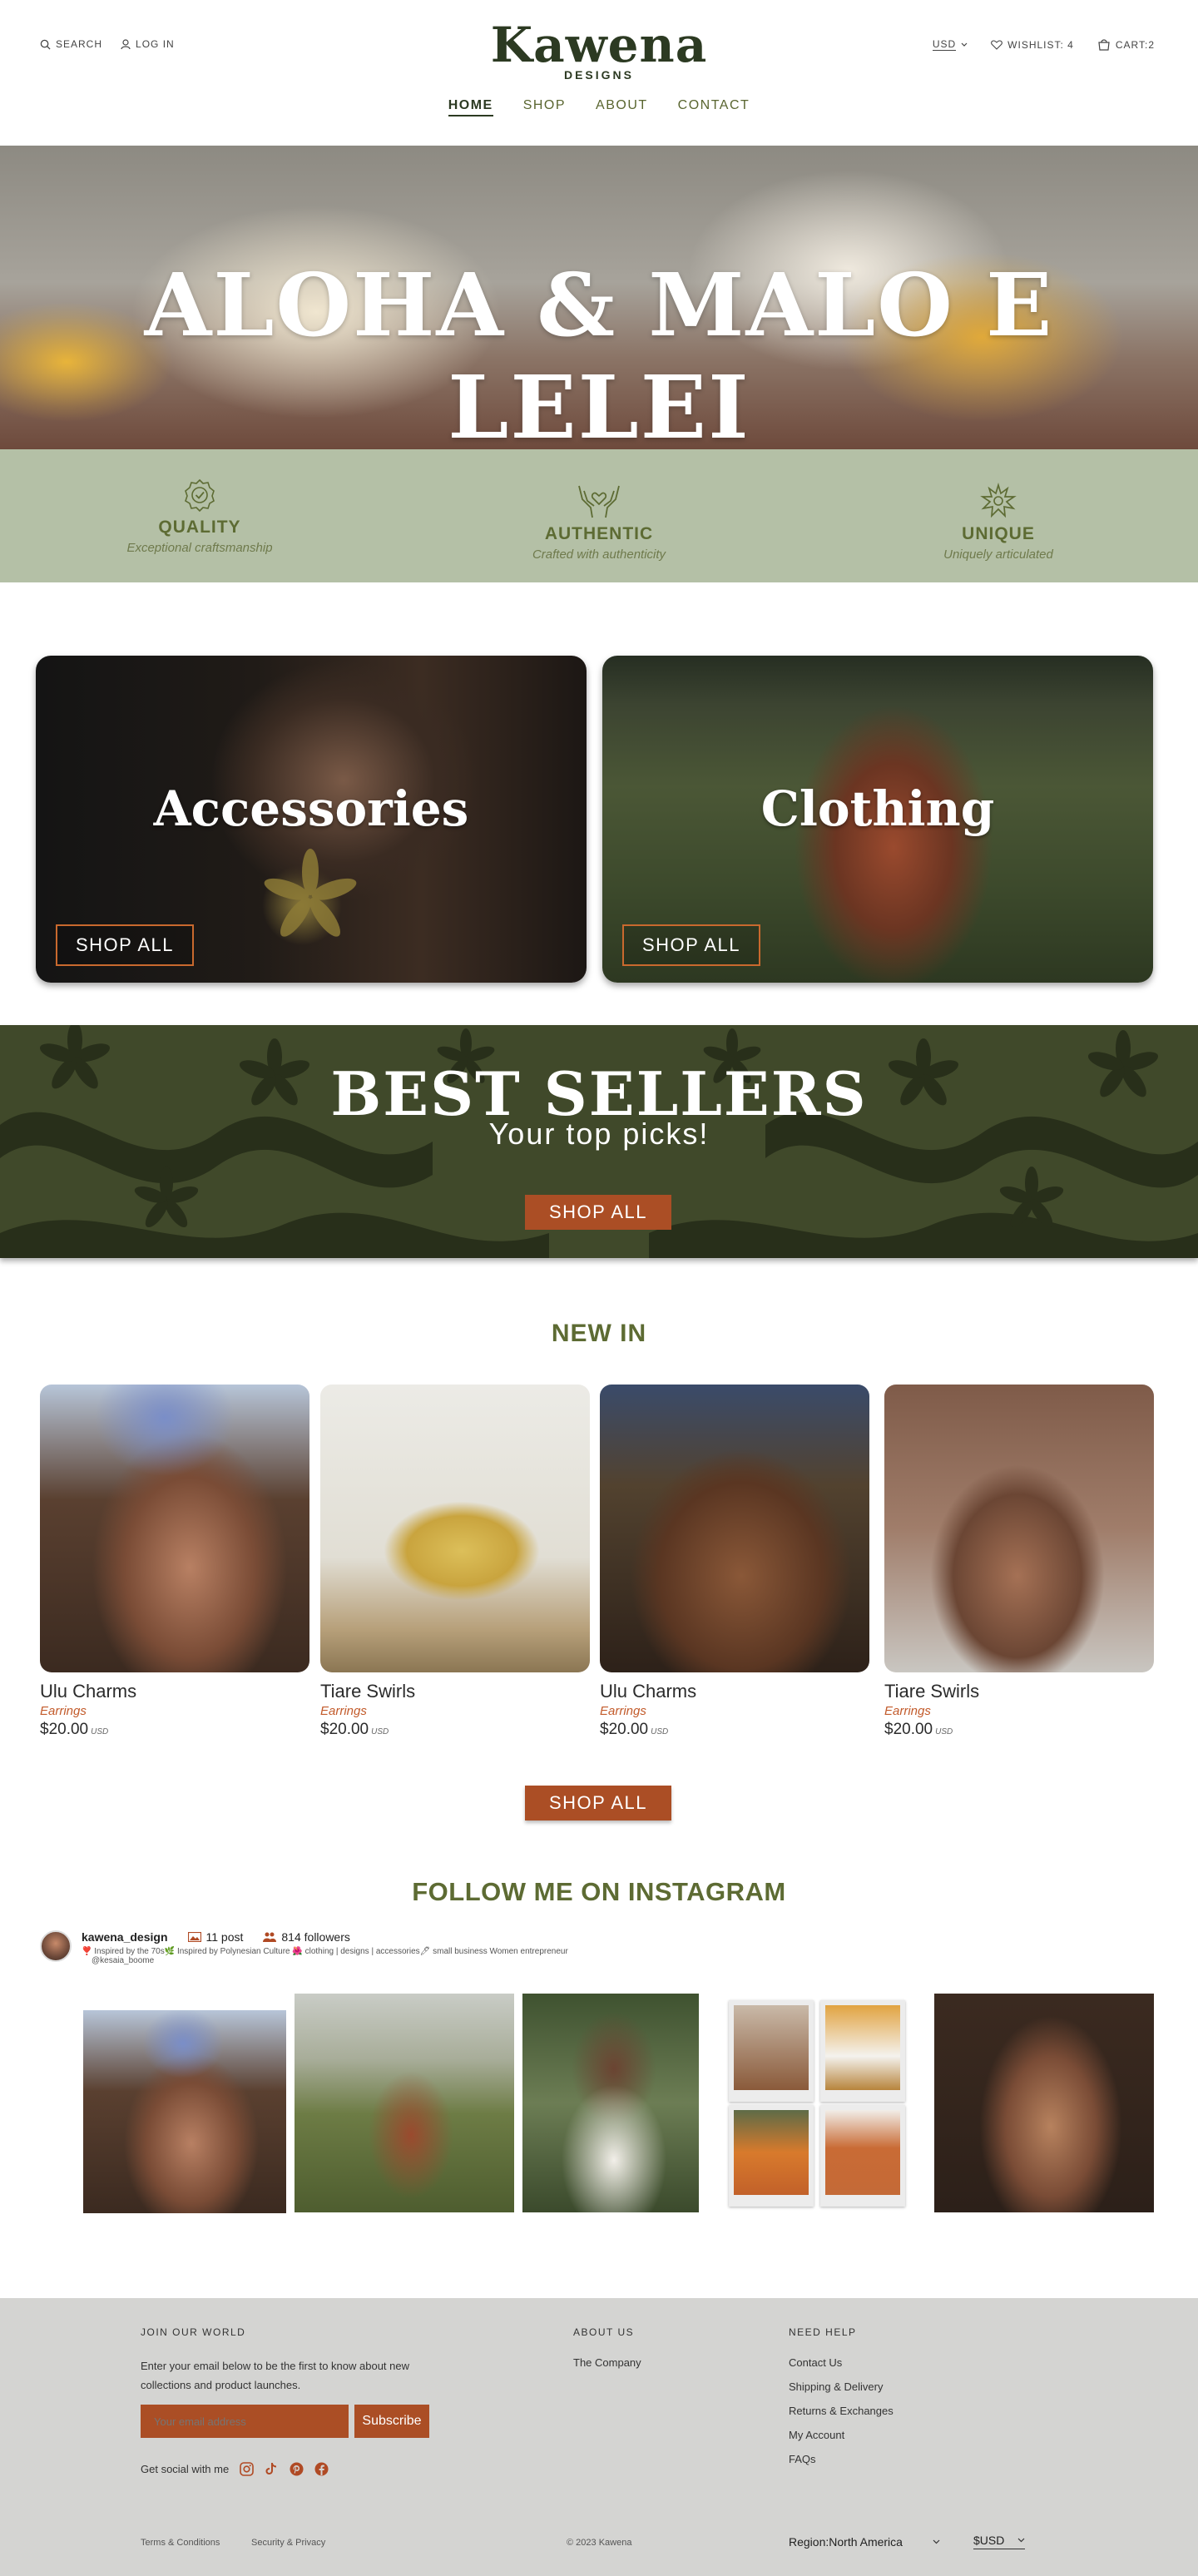  I want to click on header-right-actions: USD WISHLIST: 4 CART:2, so click(1043, 45).